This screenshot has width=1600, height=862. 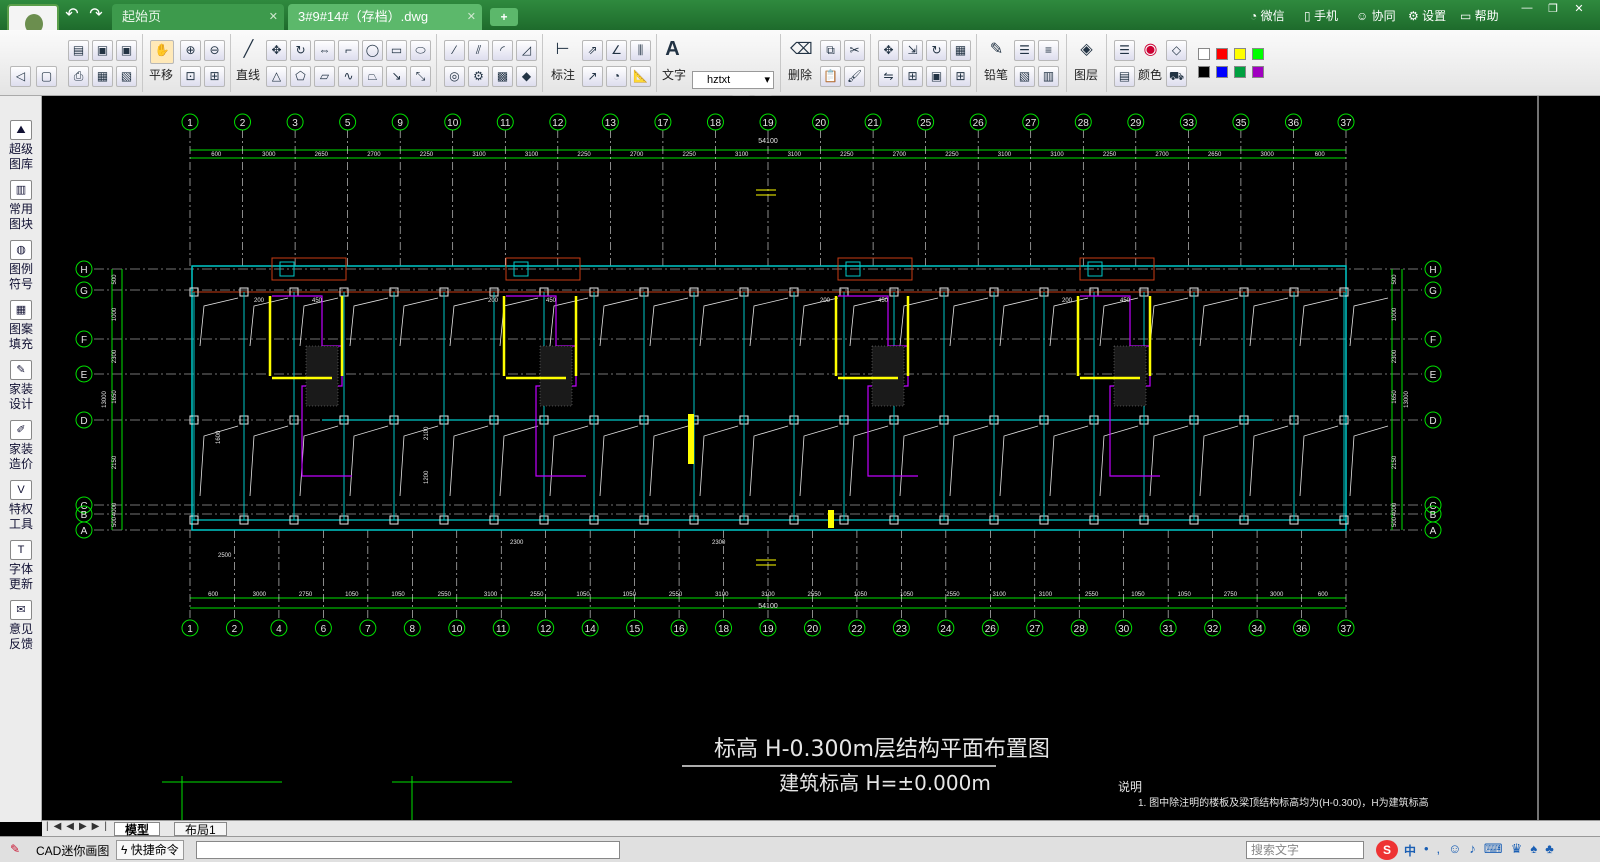 What do you see at coordinates (1176, 76) in the screenshot?
I see `vehicle-icon: ⛟` at bounding box center [1176, 76].